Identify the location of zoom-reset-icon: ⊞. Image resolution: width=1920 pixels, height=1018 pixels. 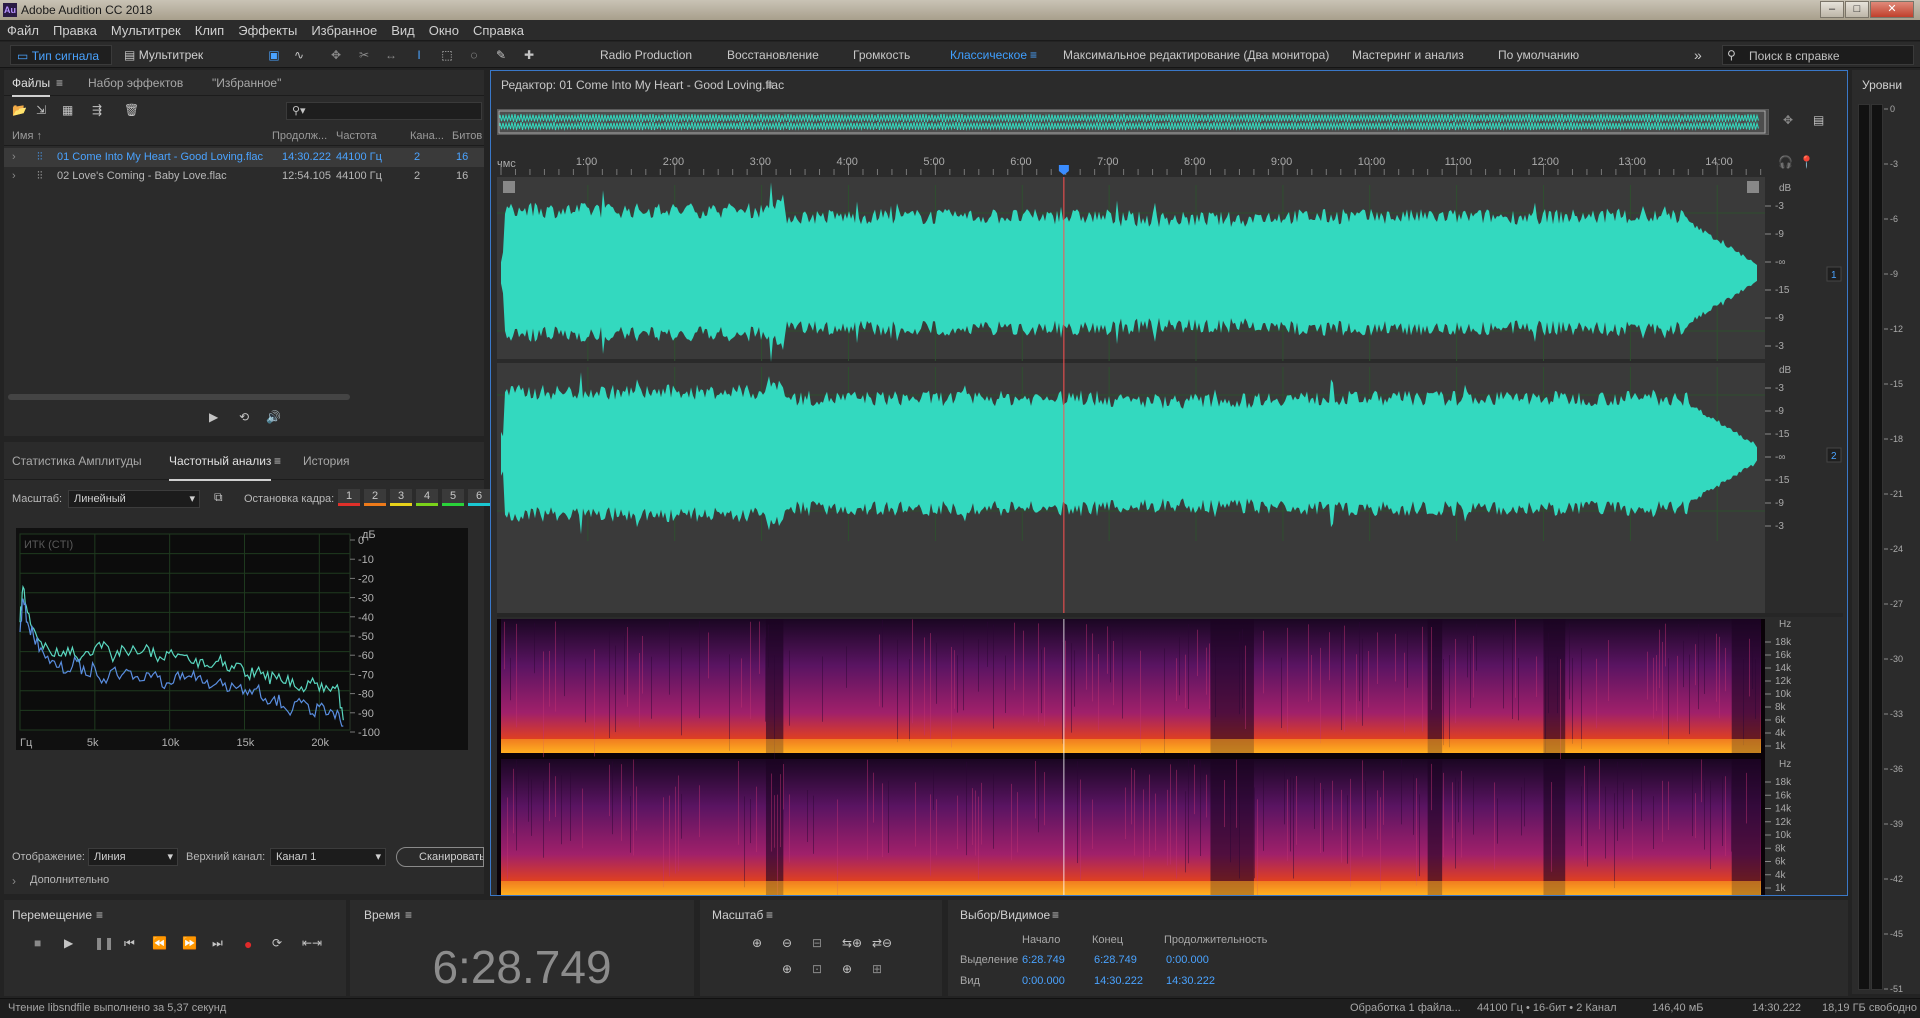
(877, 969).